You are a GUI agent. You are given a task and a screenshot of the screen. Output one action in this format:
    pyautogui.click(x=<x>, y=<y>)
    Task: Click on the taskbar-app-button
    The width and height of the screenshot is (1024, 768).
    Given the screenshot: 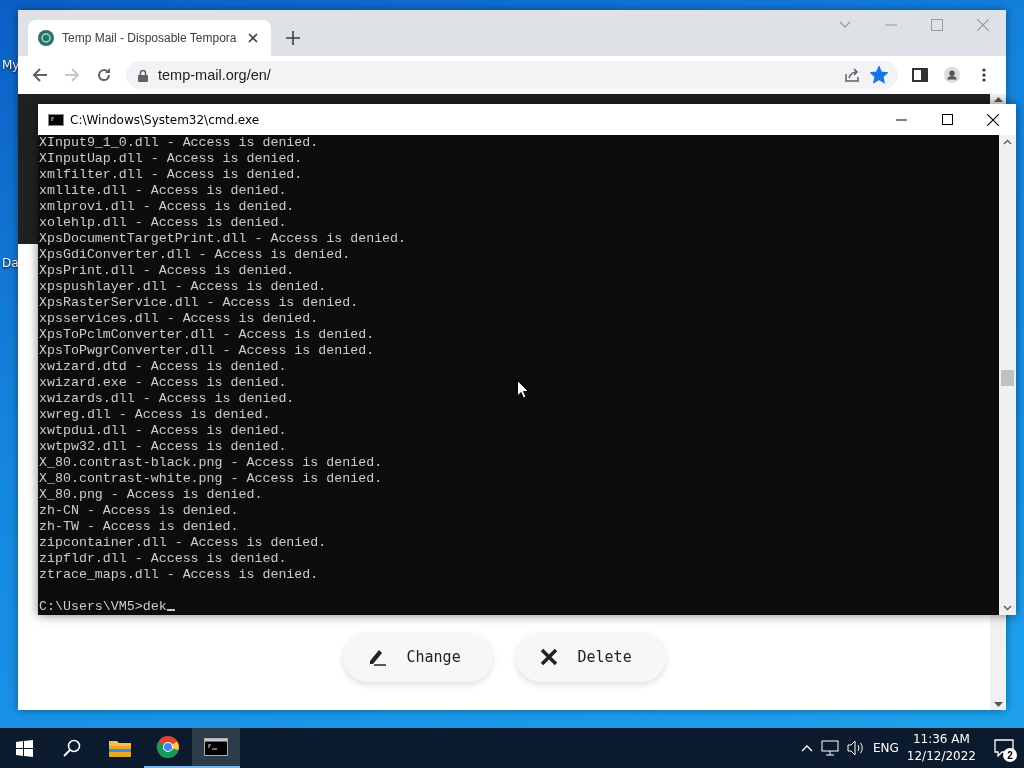 What is the action you would take?
    pyautogui.click(x=216, y=748)
    